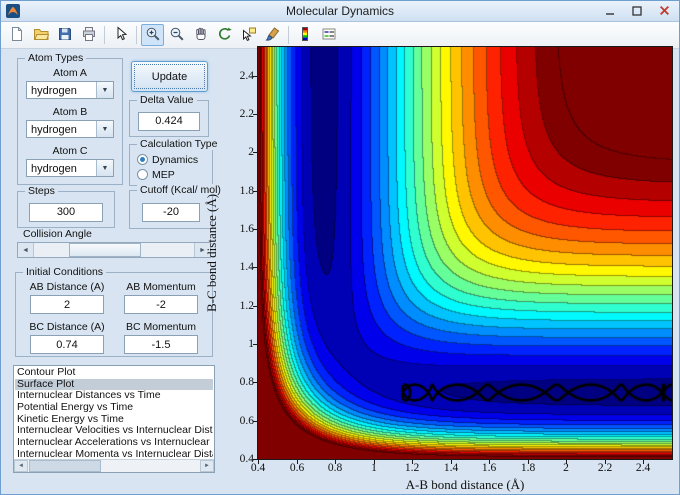 The width and height of the screenshot is (680, 495). What do you see at coordinates (605, 468) in the screenshot?
I see `x-tick-label: 2.2` at bounding box center [605, 468].